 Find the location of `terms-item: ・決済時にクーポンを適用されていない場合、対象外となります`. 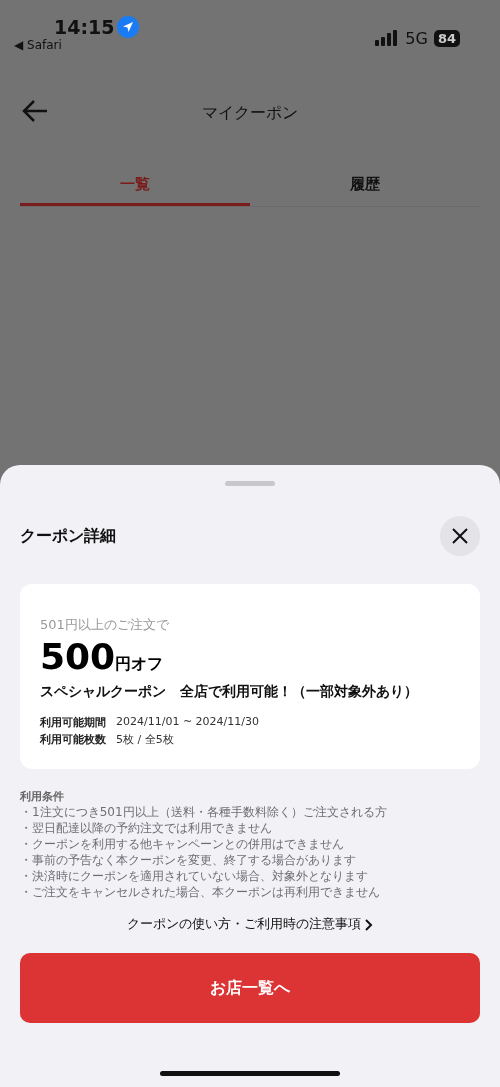

terms-item: ・決済時にクーポンを適用されていない場合、対象外となります is located at coordinates (194, 876).